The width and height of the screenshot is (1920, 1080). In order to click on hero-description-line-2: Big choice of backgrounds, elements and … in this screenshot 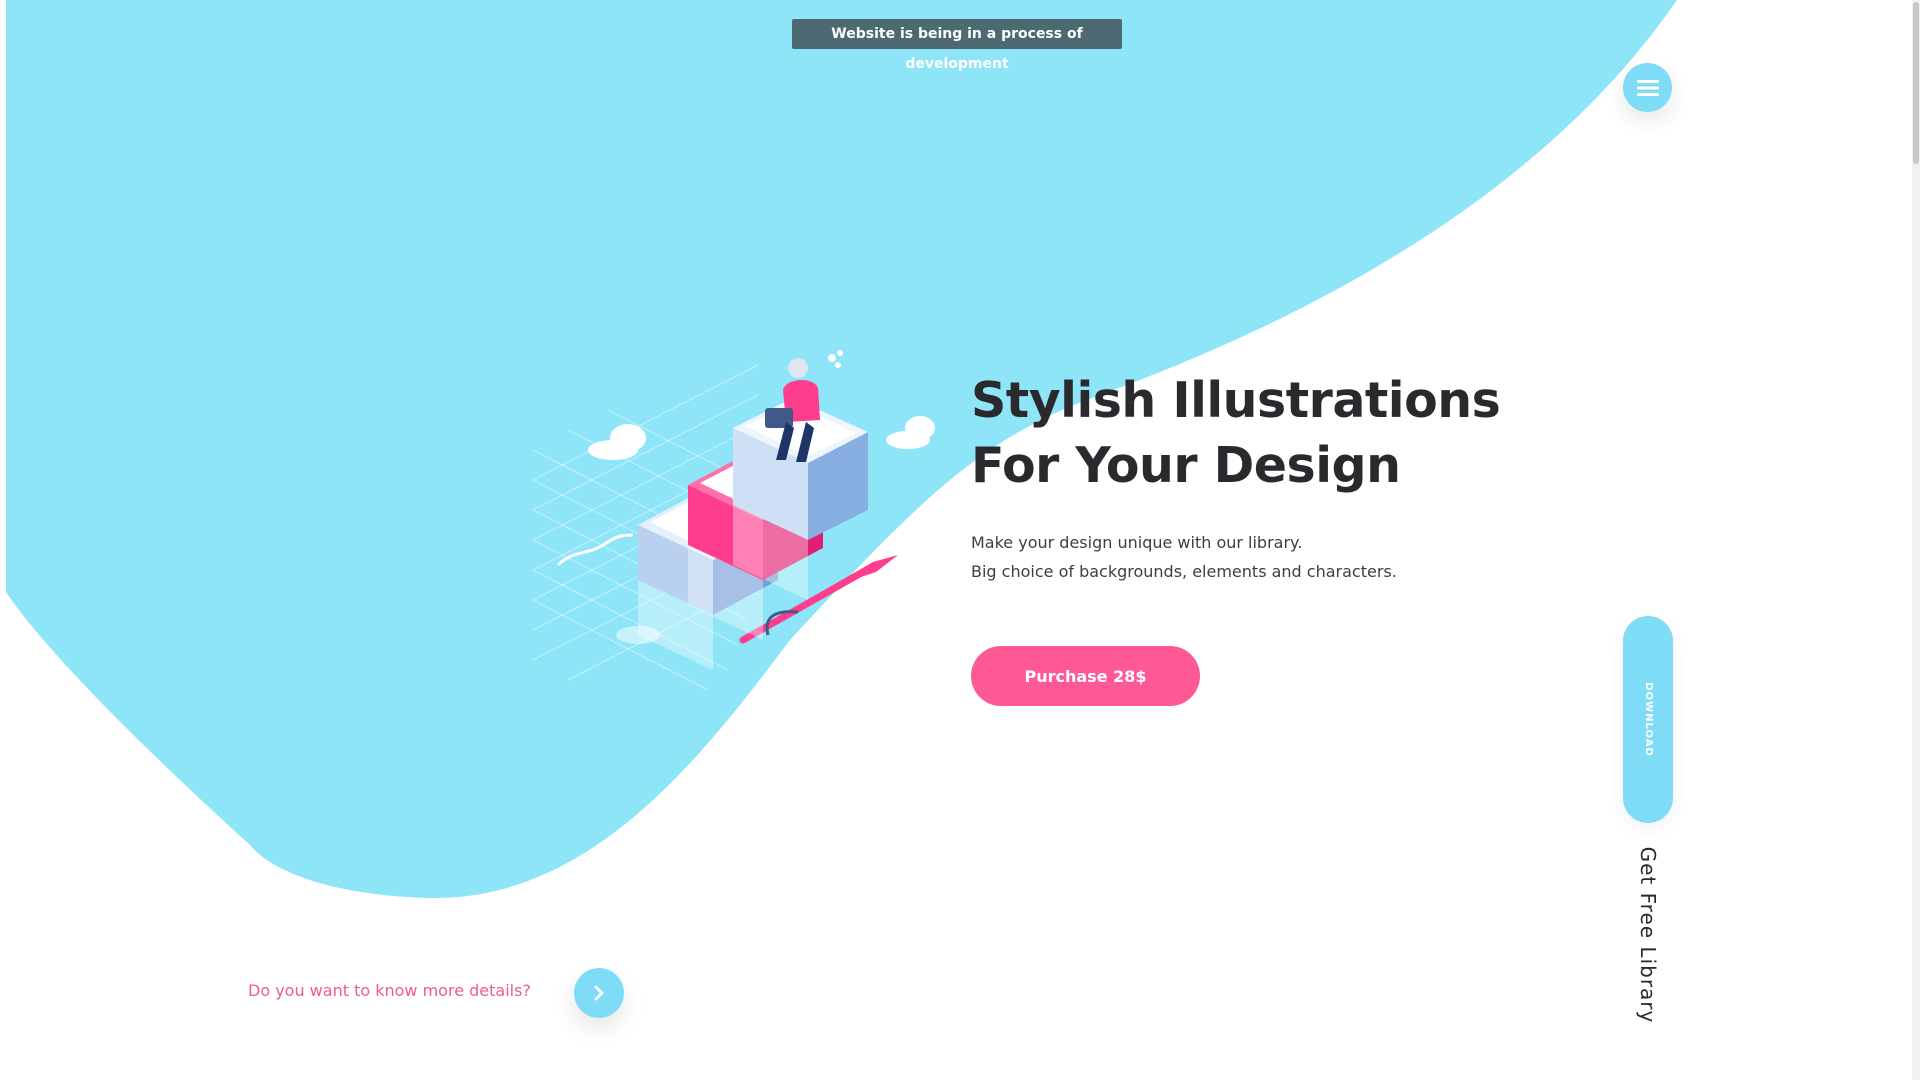, I will do `click(1184, 571)`.